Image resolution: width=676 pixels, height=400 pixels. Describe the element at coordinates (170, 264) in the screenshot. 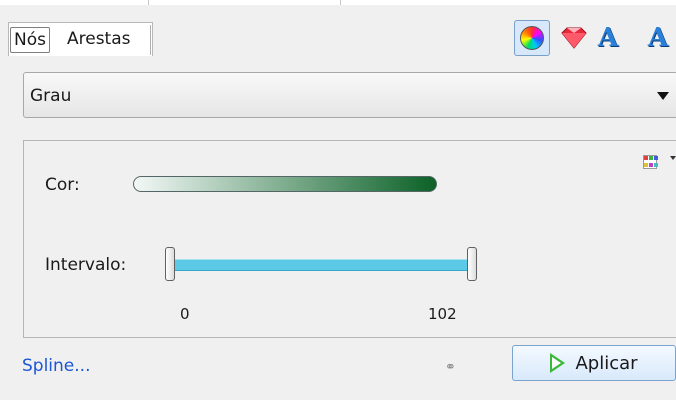

I see `range-min-handle` at that location.